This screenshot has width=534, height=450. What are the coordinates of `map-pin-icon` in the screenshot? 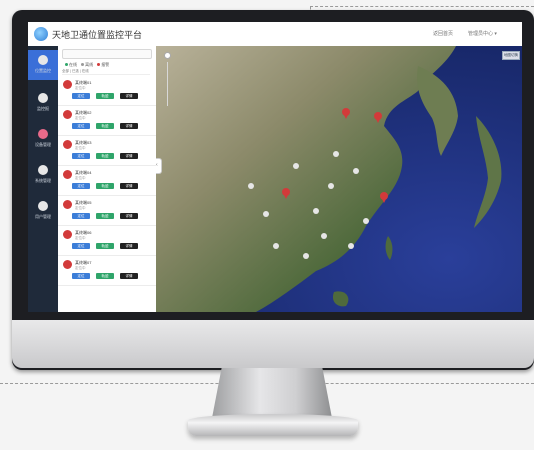 It's located at (43, 60).